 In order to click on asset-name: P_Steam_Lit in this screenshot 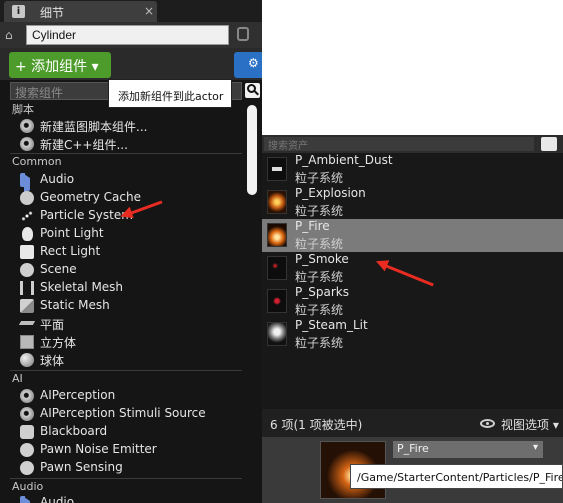, I will do `click(331, 325)`.